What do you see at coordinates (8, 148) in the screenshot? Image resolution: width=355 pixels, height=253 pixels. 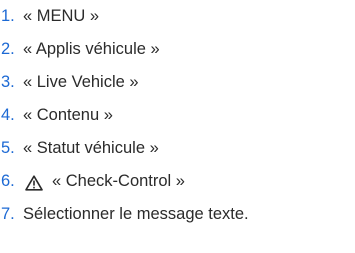 I see `step-number: 5.` at bounding box center [8, 148].